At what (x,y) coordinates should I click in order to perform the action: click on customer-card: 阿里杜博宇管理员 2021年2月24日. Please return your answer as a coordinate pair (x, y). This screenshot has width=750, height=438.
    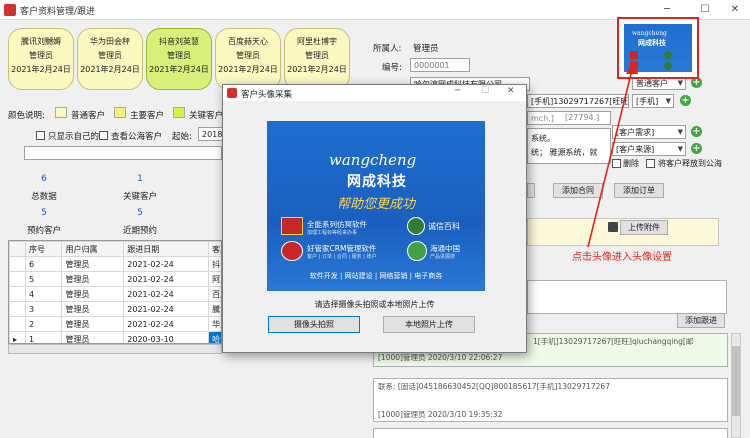
    Looking at the image, I should click on (317, 59).